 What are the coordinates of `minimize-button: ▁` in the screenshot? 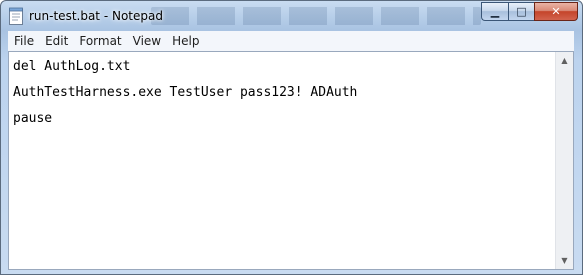 It's located at (494, 11).